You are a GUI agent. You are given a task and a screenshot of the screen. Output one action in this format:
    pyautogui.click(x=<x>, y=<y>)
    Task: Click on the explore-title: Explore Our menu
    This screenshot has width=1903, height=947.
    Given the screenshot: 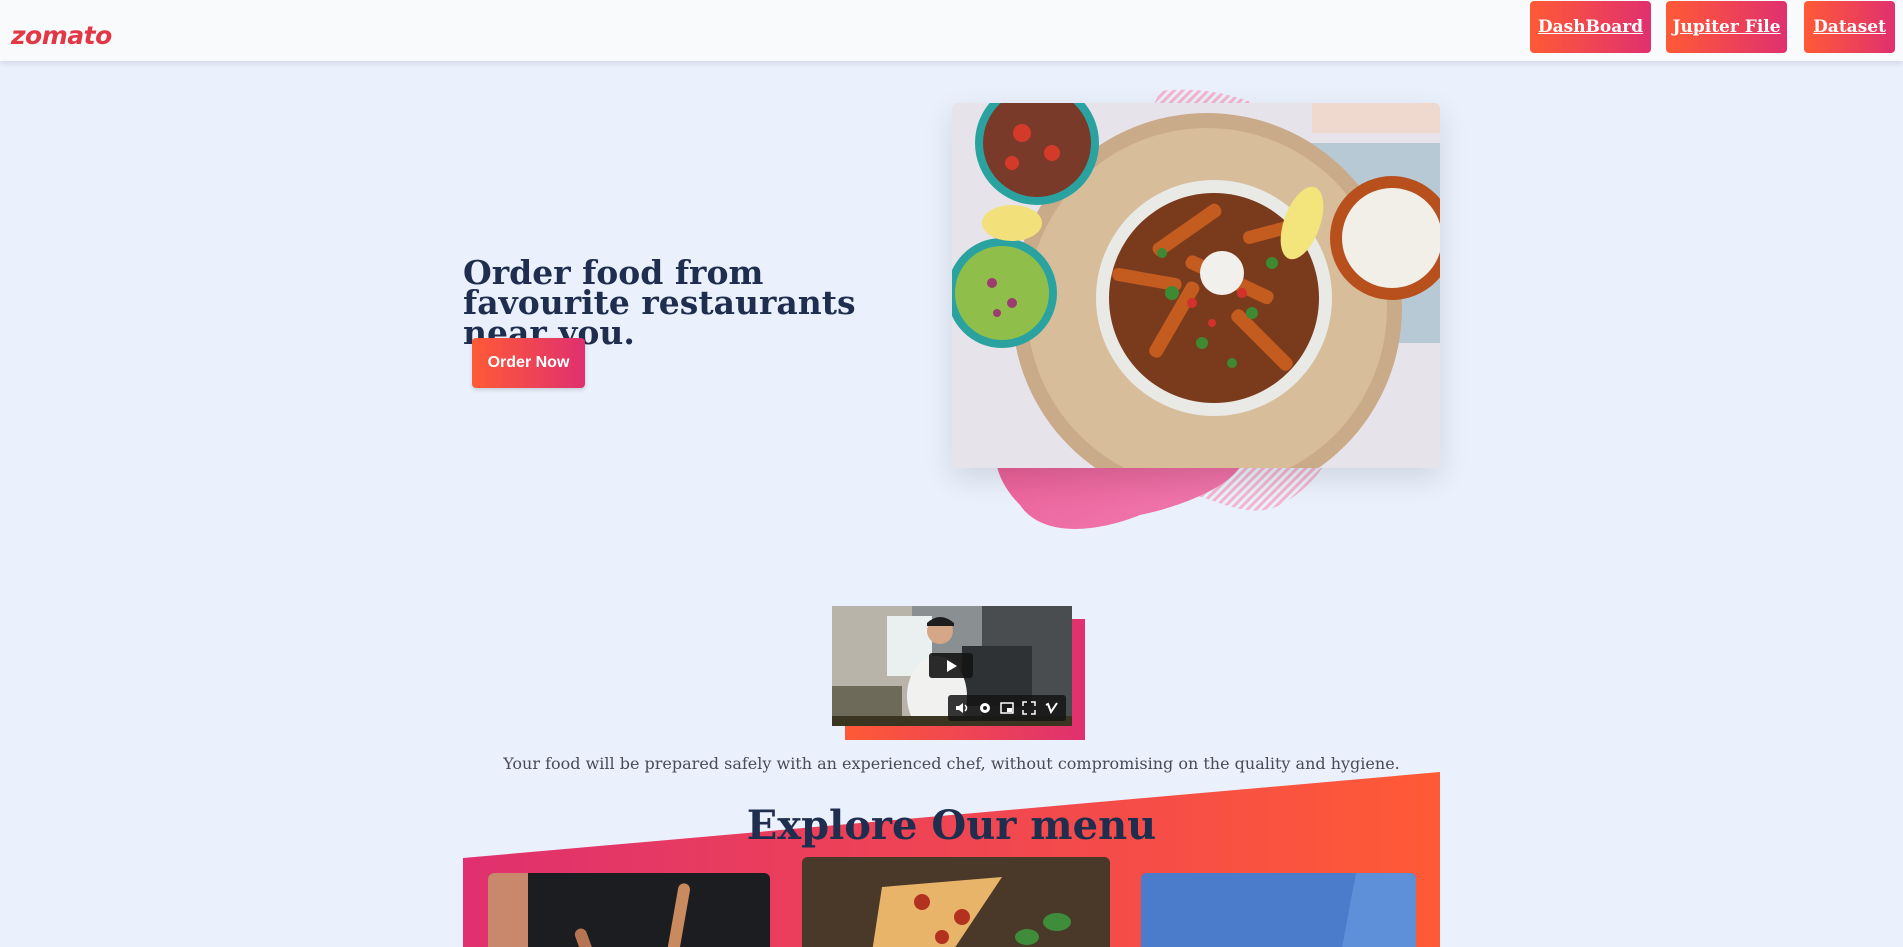 What is the action you would take?
    pyautogui.click(x=951, y=825)
    